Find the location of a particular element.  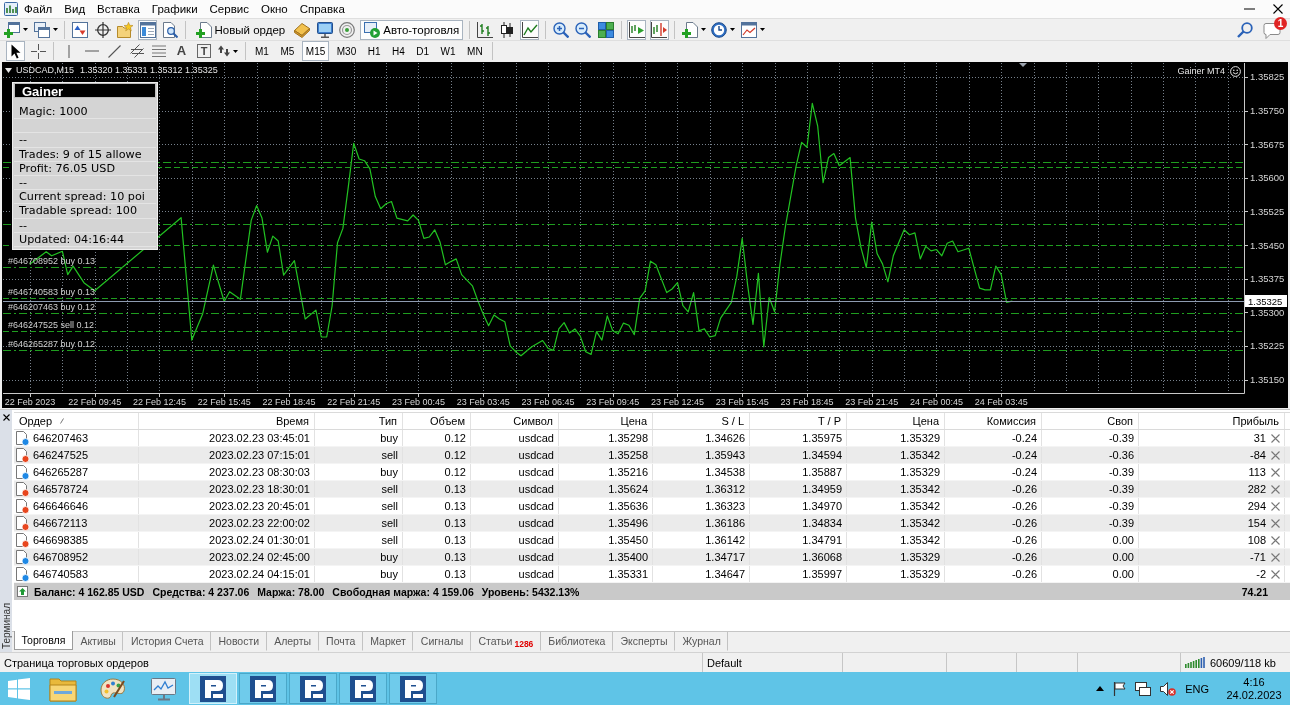

table-cell: 1.34626 is located at coordinates (701, 438).